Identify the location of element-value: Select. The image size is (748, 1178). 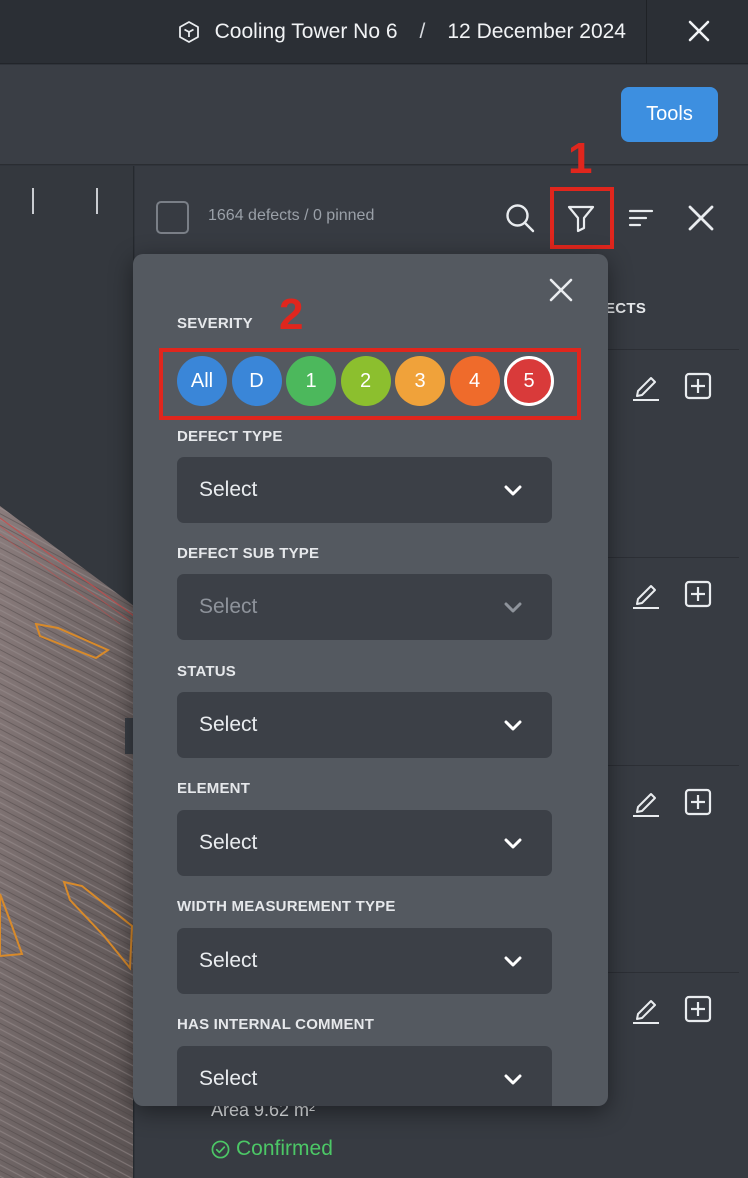
(228, 842).